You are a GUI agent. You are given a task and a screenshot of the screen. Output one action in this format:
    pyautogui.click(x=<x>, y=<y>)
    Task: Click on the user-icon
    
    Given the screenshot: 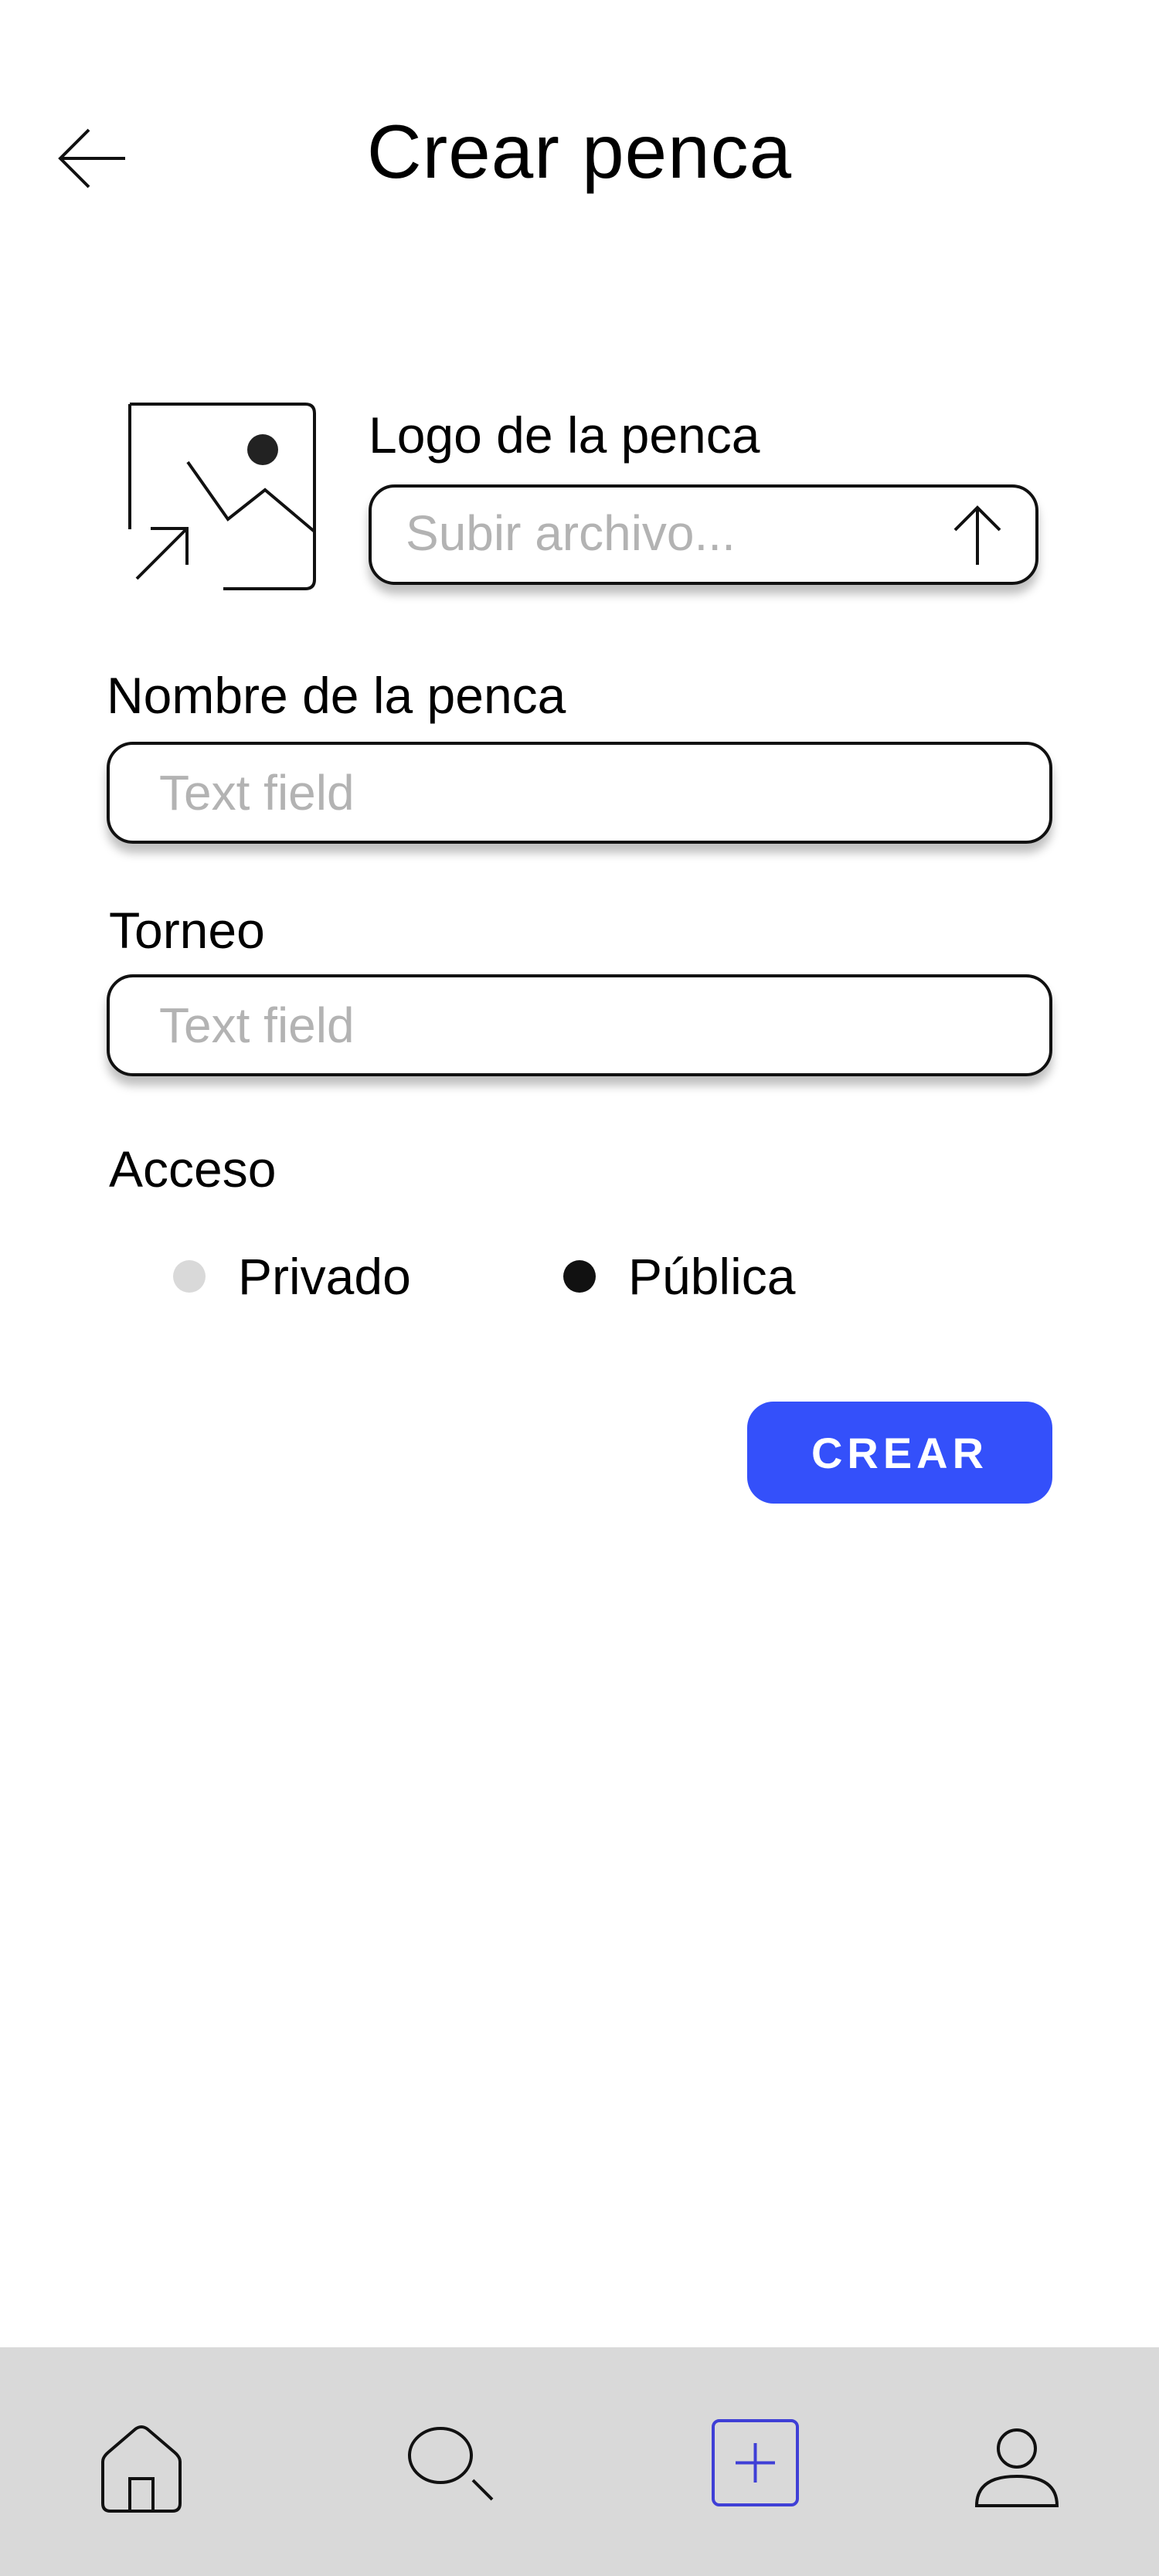 What is the action you would take?
    pyautogui.click(x=1016, y=2467)
    